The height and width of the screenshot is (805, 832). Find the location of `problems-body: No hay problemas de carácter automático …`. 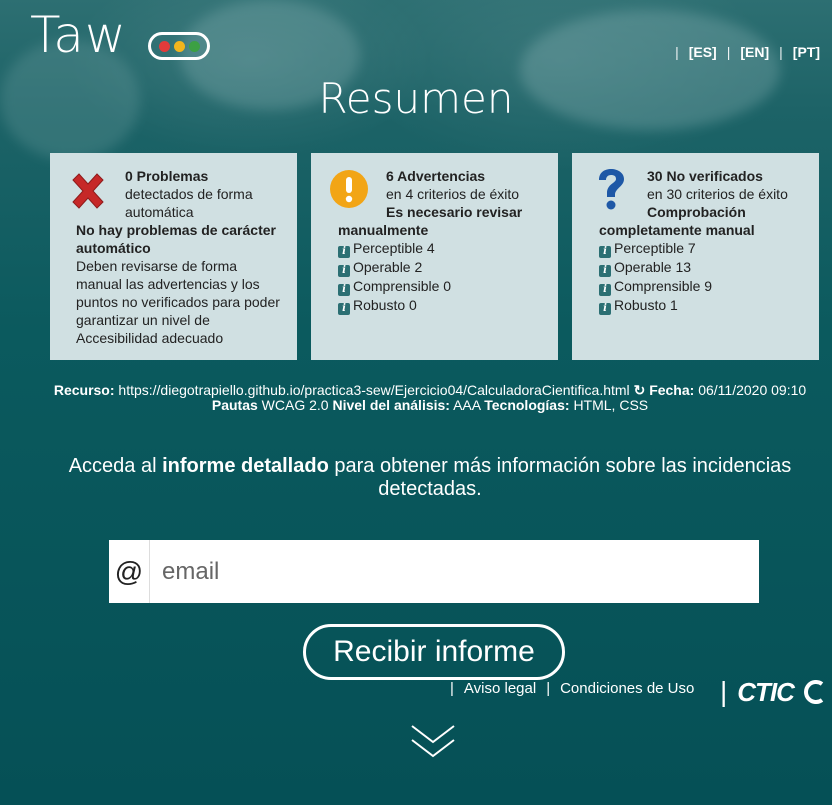

problems-body: No hay problemas de carácter automático … is located at coordinates (179, 284).